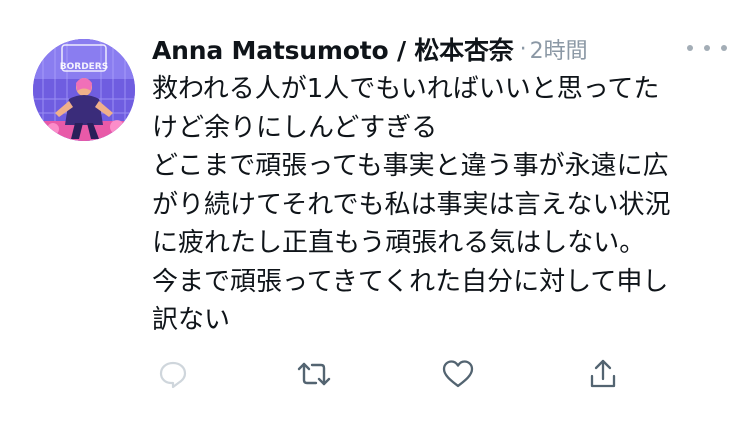  I want to click on tweet-text-line: 今まで頑張ってきてくれた自分に対して申し, so click(410, 281).